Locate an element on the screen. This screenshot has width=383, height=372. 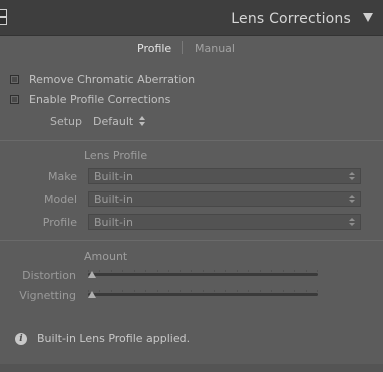
make-dropdown: Built-in is located at coordinates (224, 176).